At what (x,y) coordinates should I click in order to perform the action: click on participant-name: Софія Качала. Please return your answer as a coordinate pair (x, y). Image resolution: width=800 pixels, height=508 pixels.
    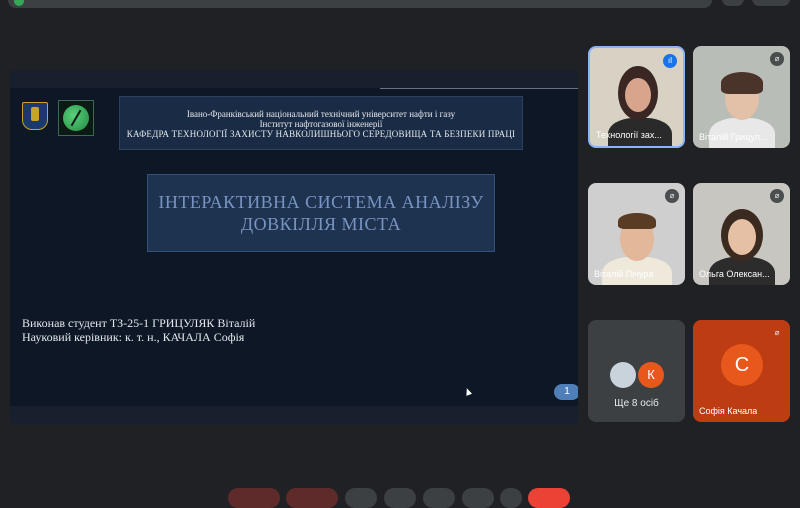
    Looking at the image, I should click on (728, 411).